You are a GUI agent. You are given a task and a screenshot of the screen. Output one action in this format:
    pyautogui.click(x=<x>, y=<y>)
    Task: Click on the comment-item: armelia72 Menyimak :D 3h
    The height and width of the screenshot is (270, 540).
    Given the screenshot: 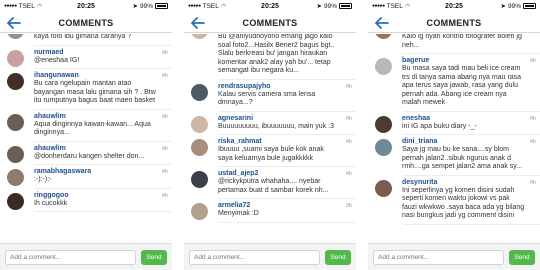 What is the action you would take?
    pyautogui.click(x=270, y=210)
    